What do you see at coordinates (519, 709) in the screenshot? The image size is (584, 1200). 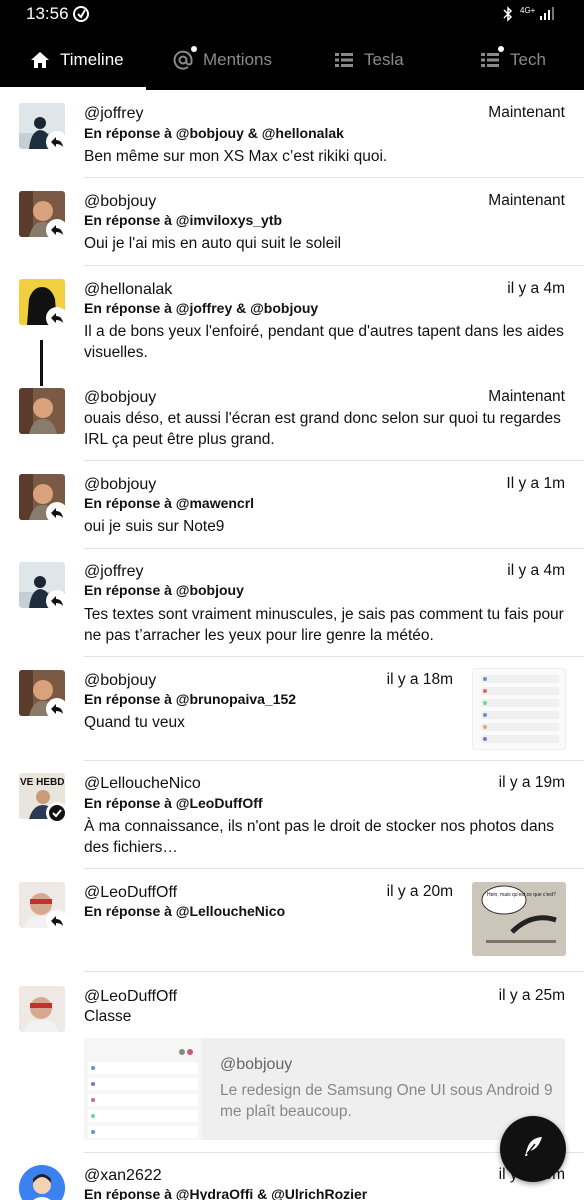 I see `media-thumbnail` at bounding box center [519, 709].